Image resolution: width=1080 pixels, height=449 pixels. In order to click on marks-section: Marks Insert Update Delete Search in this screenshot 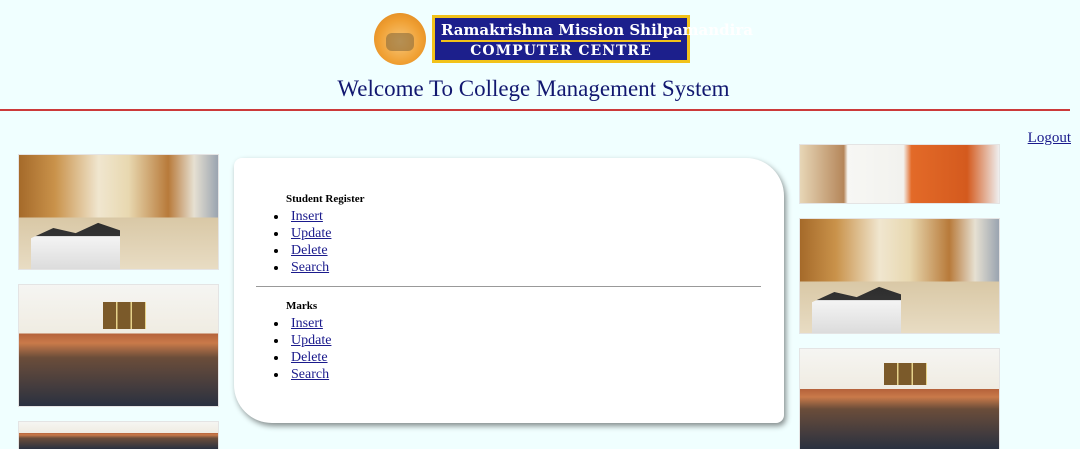, I will do `click(308, 341)`.